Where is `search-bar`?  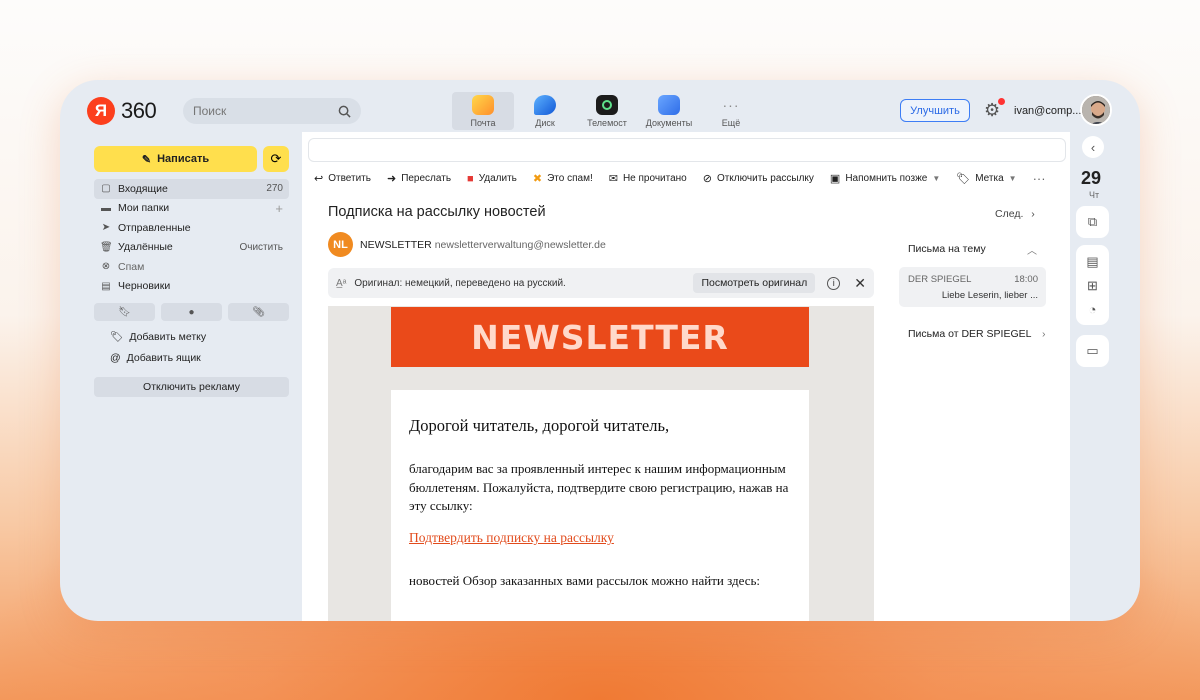
search-bar is located at coordinates (272, 111).